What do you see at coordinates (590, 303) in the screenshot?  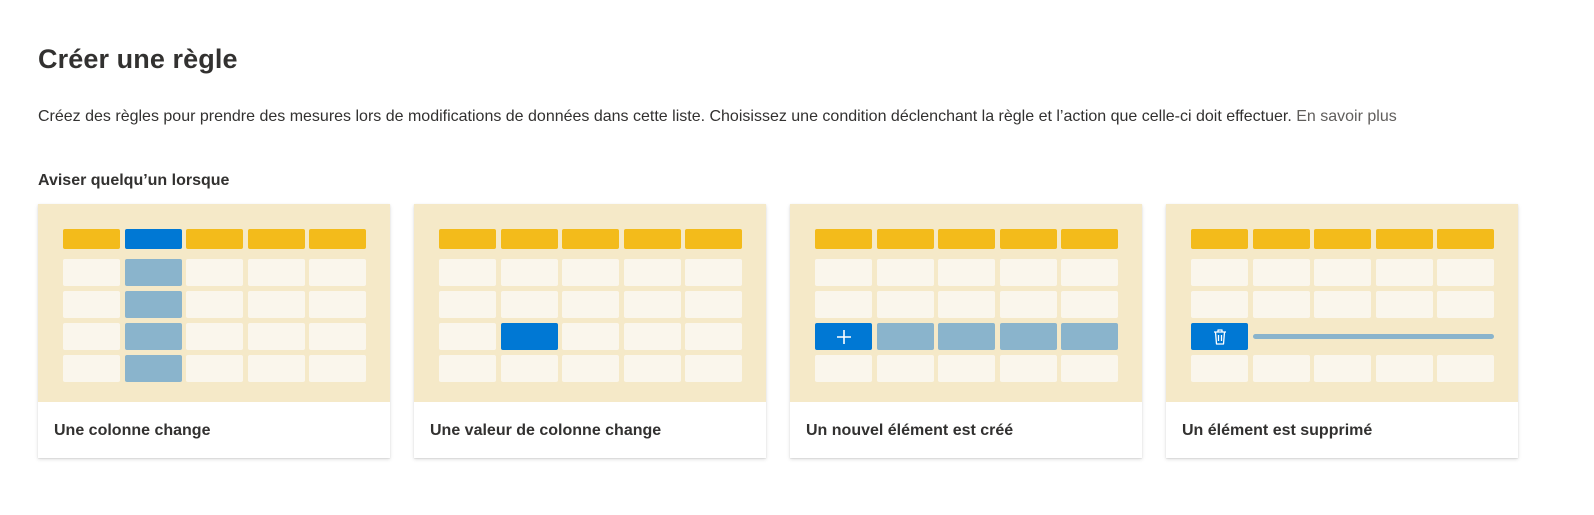 I see `column-value-changes-illustration` at bounding box center [590, 303].